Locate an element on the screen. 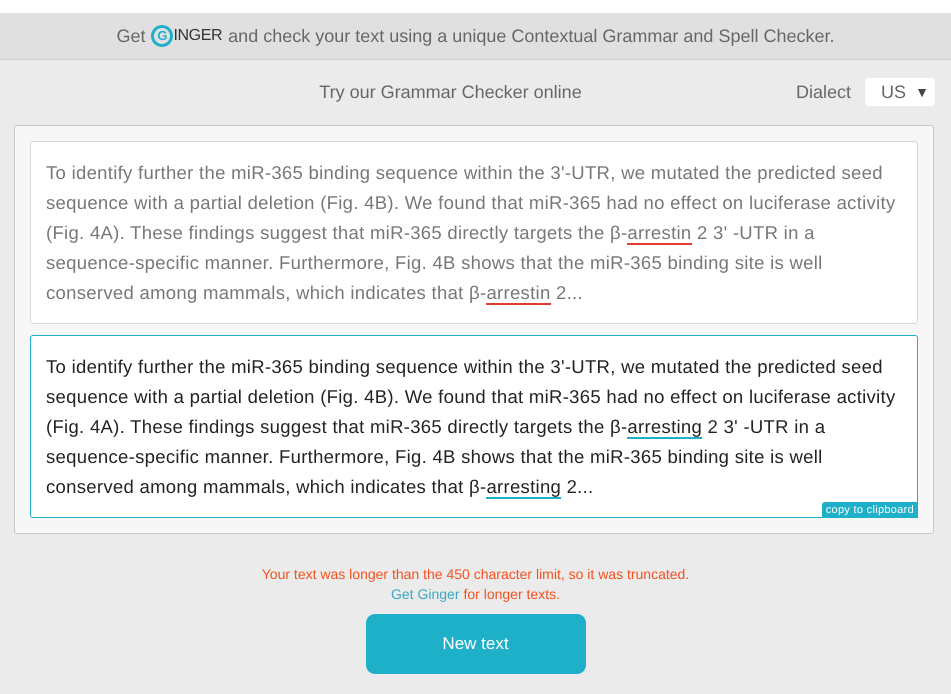 The image size is (951, 694). dialect-select: US ▼ is located at coordinates (900, 92).